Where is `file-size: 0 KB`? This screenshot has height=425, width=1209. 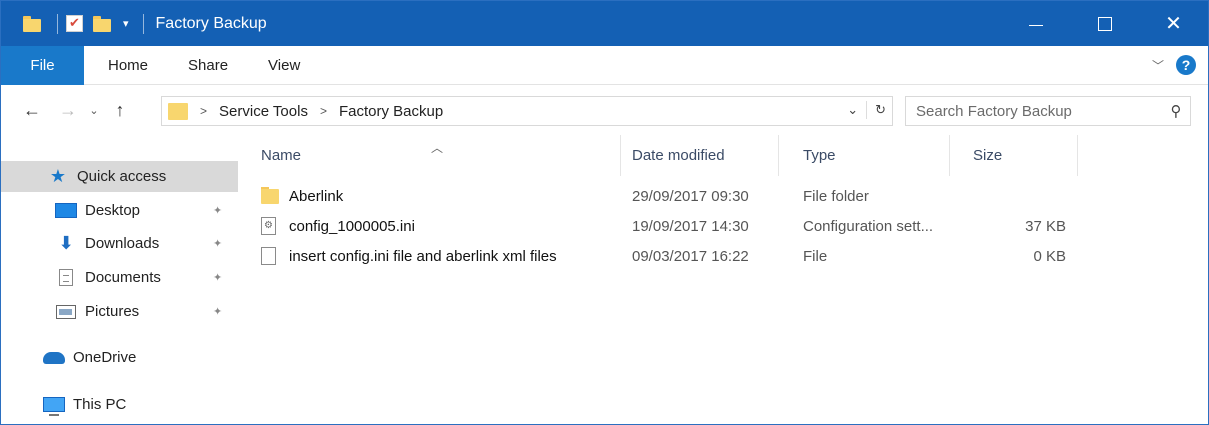 file-size: 0 KB is located at coordinates (1049, 256).